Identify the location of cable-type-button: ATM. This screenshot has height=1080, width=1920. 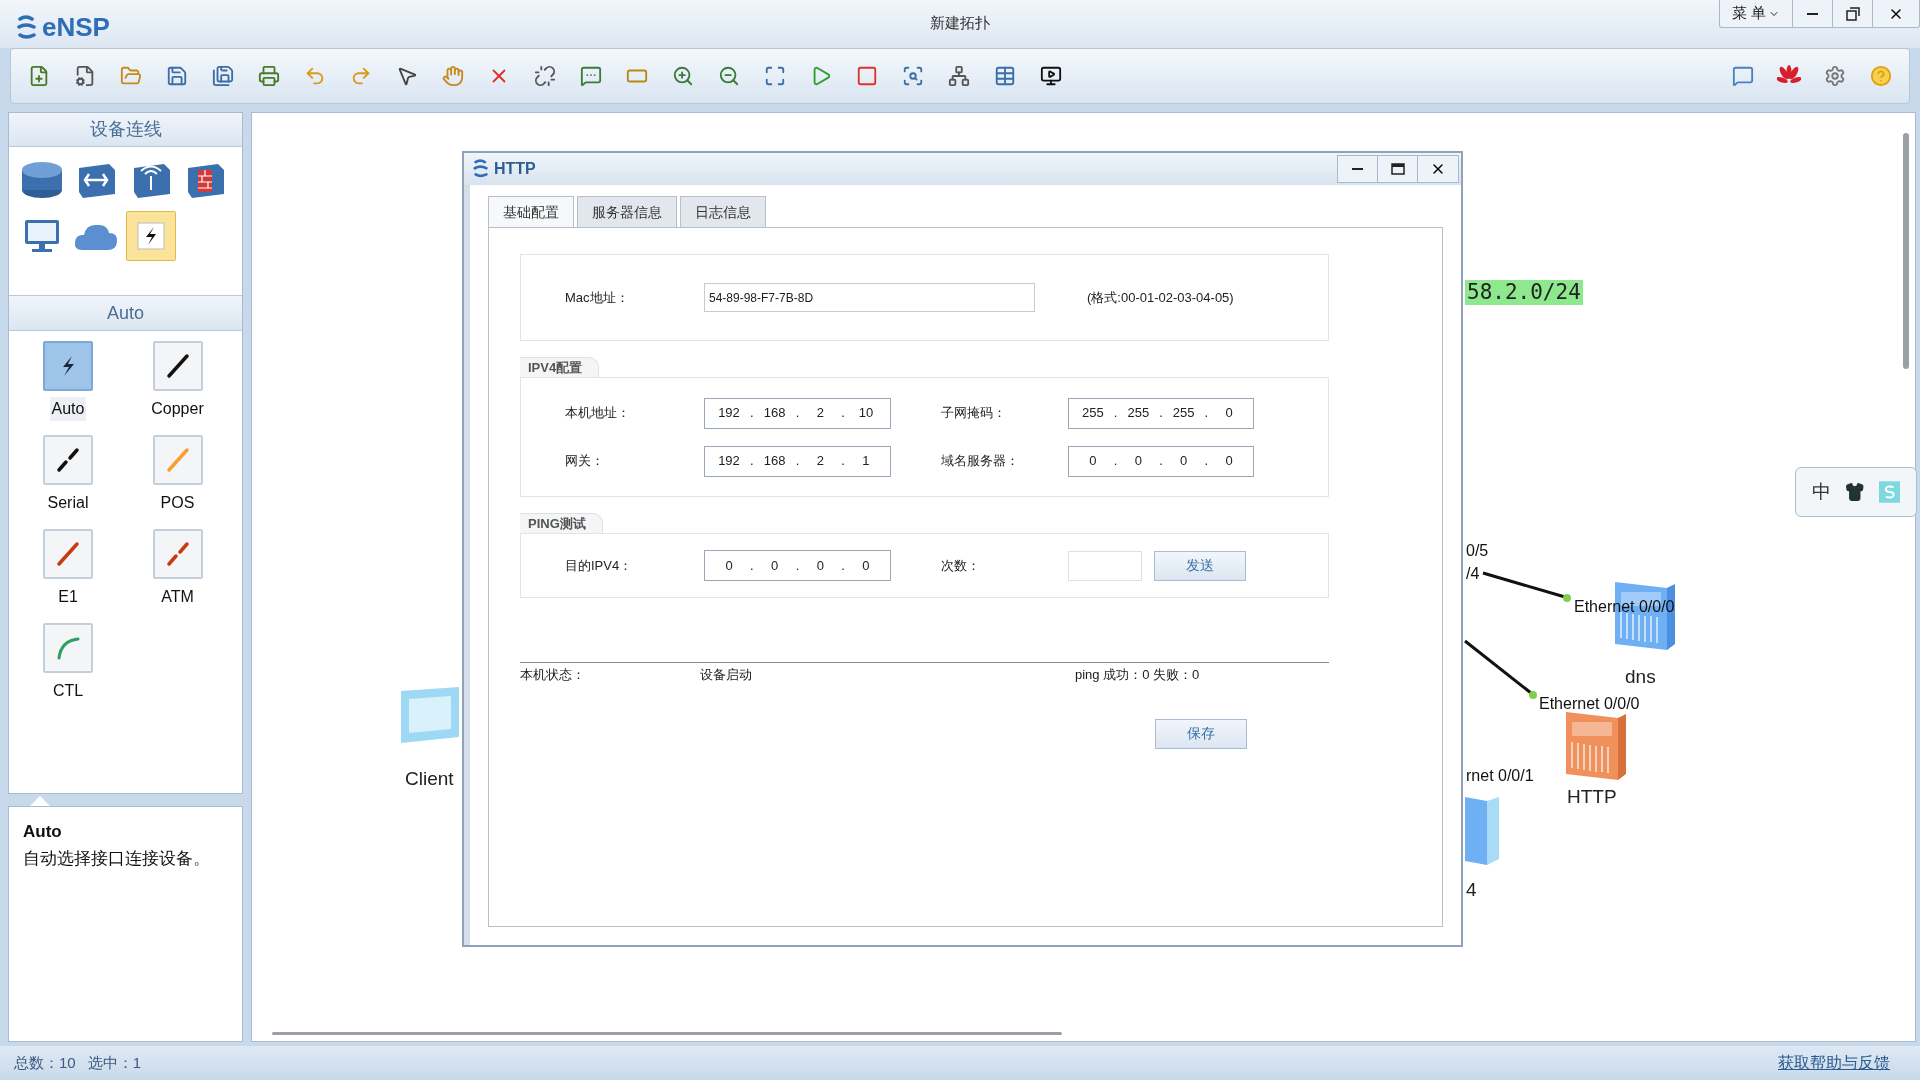
(177, 569).